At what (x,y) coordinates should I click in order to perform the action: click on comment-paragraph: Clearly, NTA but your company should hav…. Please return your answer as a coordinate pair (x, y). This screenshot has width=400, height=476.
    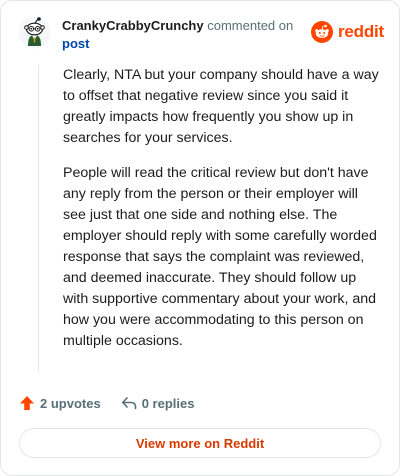
    Looking at the image, I should click on (221, 106).